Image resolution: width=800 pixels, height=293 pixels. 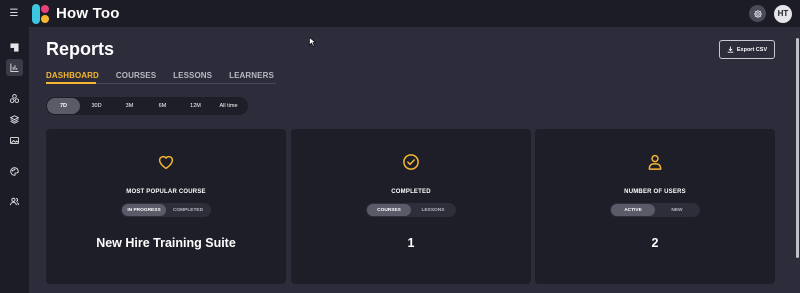 I want to click on menu-icon: ☰, so click(x=14, y=13).